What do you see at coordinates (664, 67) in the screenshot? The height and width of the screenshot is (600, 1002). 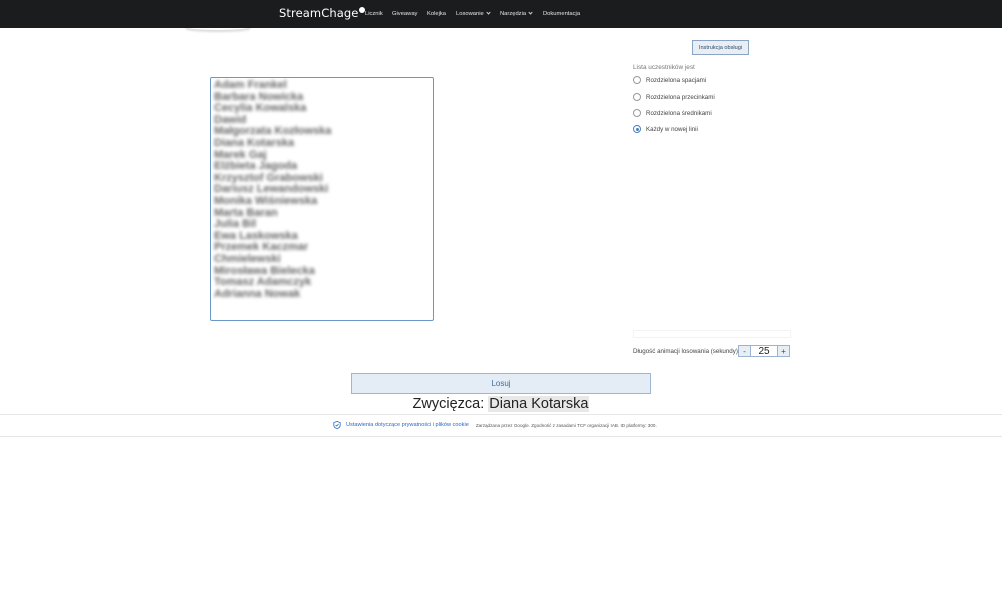 I see `list-format-label: Lista uczestników jest` at bounding box center [664, 67].